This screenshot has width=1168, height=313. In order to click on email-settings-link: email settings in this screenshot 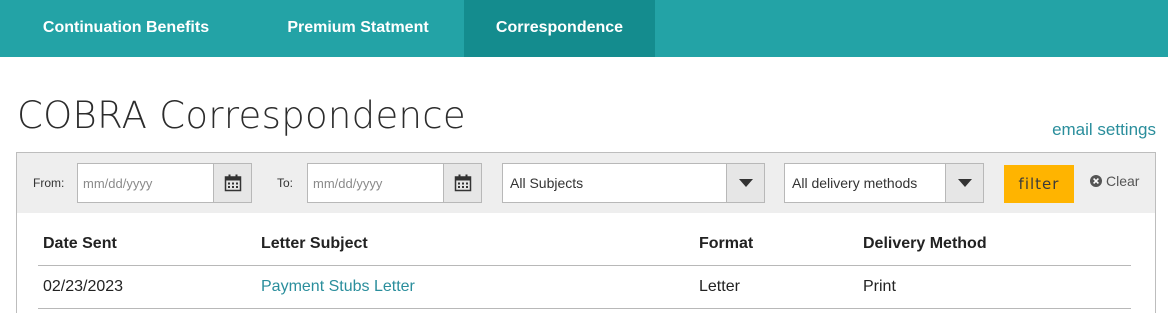, I will do `click(1104, 130)`.